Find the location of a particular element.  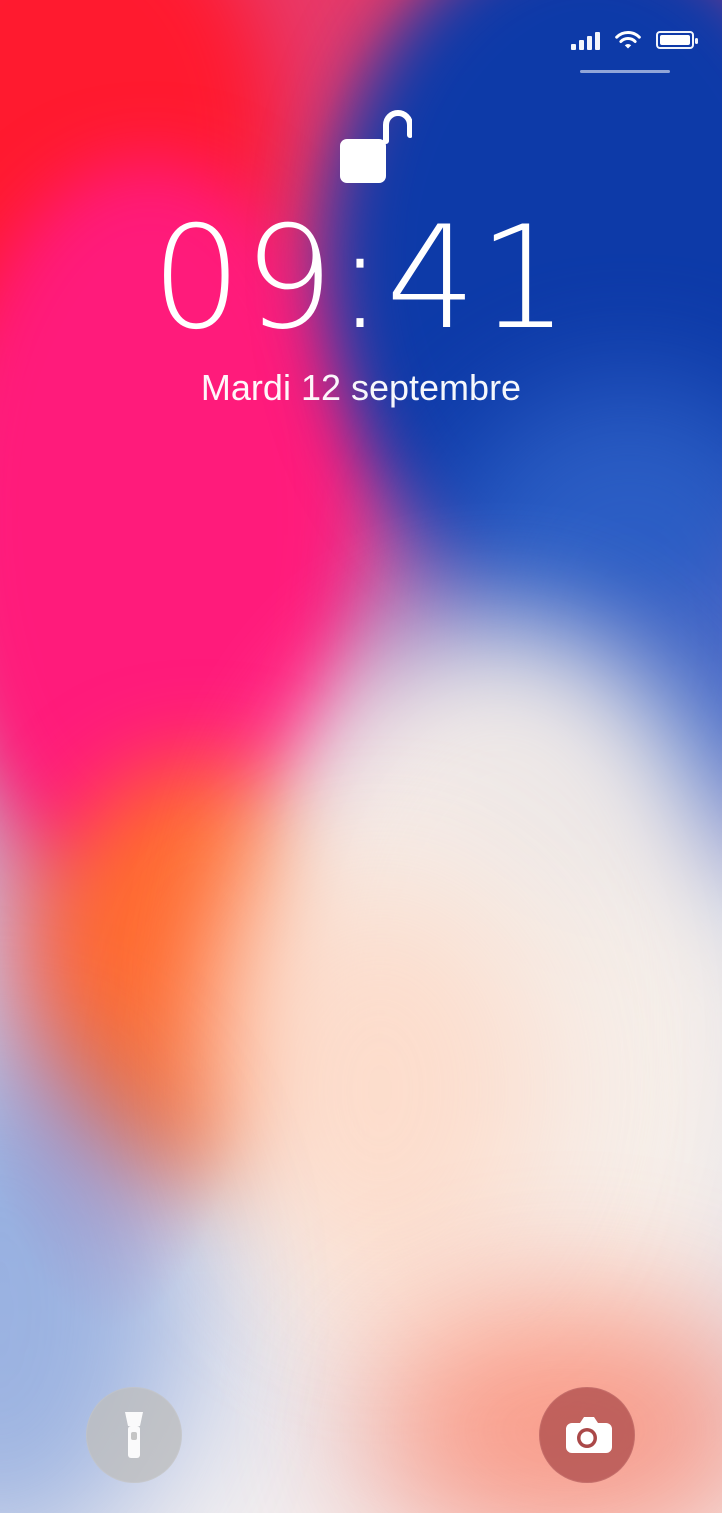

camera-button is located at coordinates (587, 1435).